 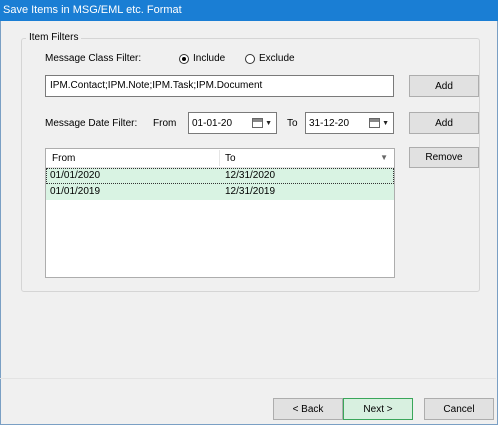 What do you see at coordinates (384, 157) in the screenshot?
I see `sort-arrow-icon: ▼` at bounding box center [384, 157].